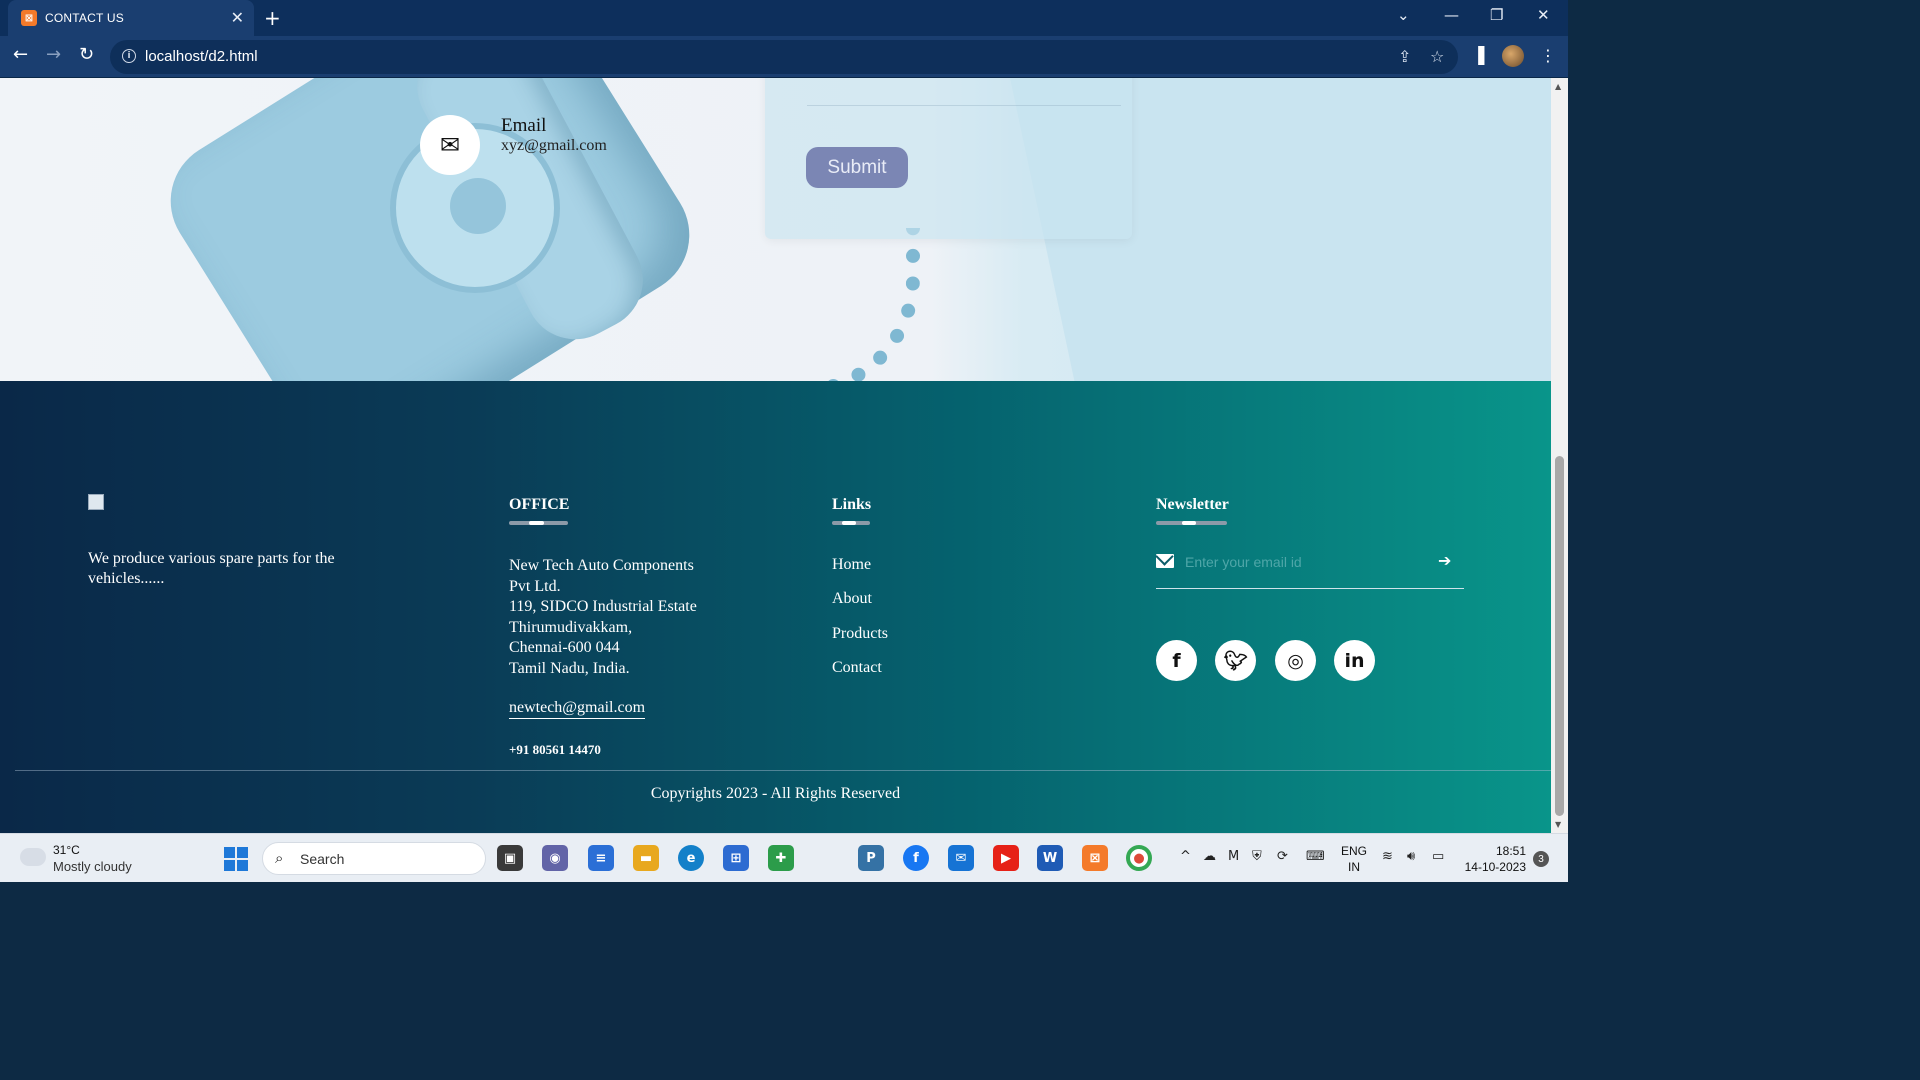  I want to click on footer-link-contact: Contact, so click(857, 668).